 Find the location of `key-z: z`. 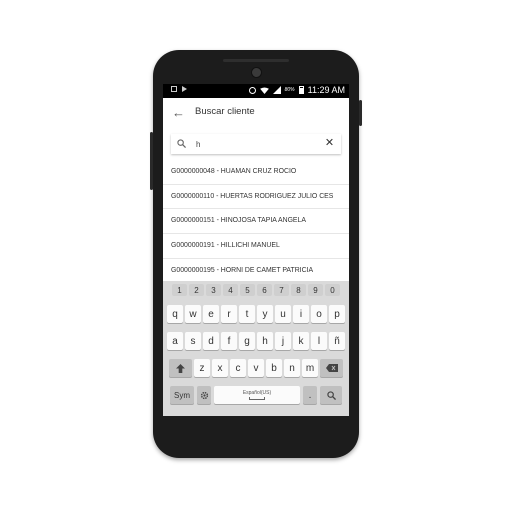

key-z: z is located at coordinates (202, 368).